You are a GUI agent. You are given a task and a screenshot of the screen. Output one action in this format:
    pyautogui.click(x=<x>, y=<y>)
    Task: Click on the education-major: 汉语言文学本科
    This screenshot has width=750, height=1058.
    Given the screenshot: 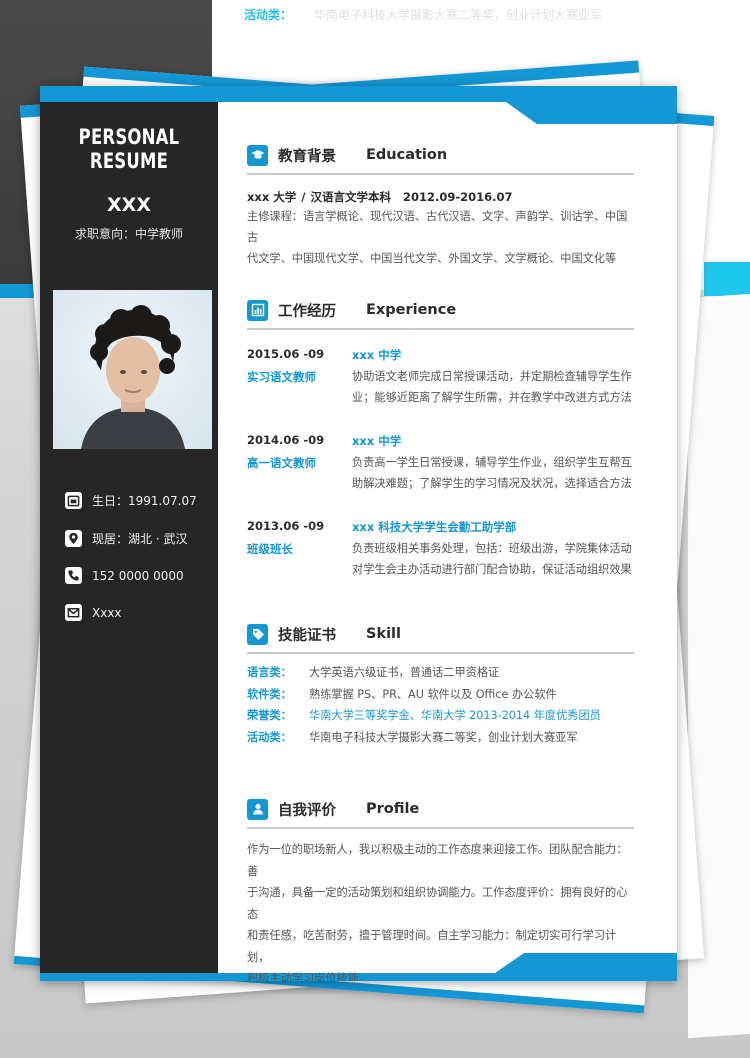 What is the action you would take?
    pyautogui.click(x=350, y=197)
    